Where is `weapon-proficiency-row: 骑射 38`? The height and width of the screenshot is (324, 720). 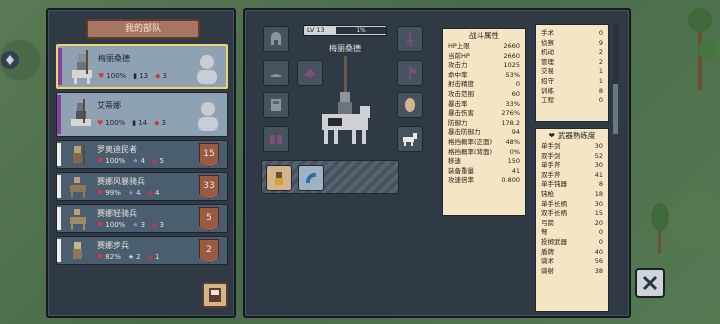 weapon-proficiency-row: 骑射 38 is located at coordinates (572, 272).